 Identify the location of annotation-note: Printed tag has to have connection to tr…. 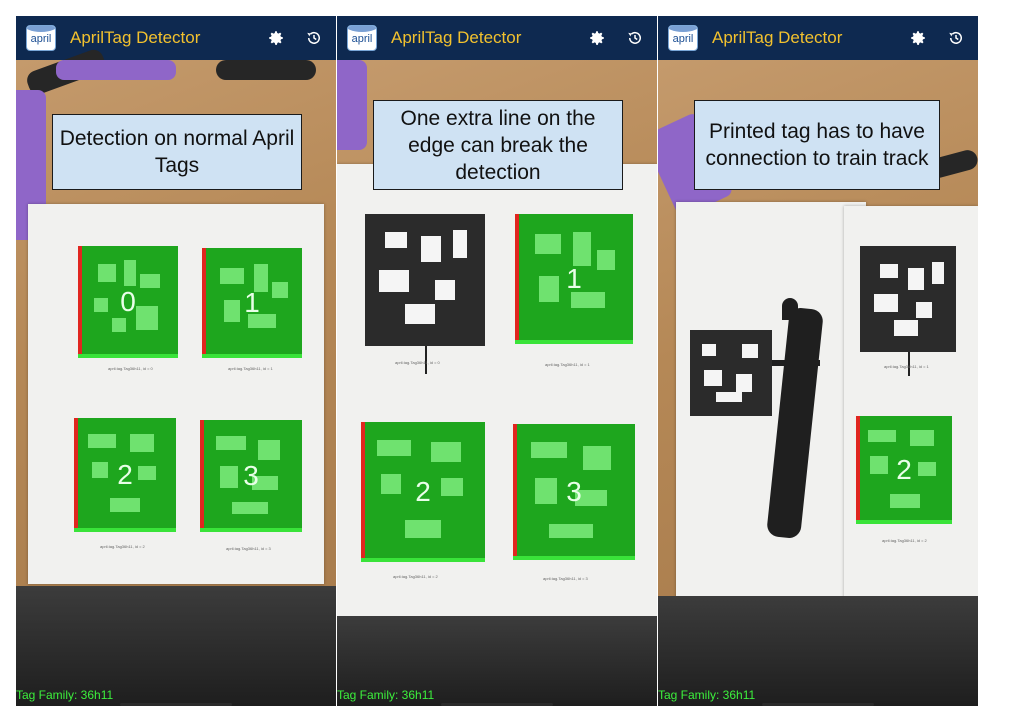
(817, 145).